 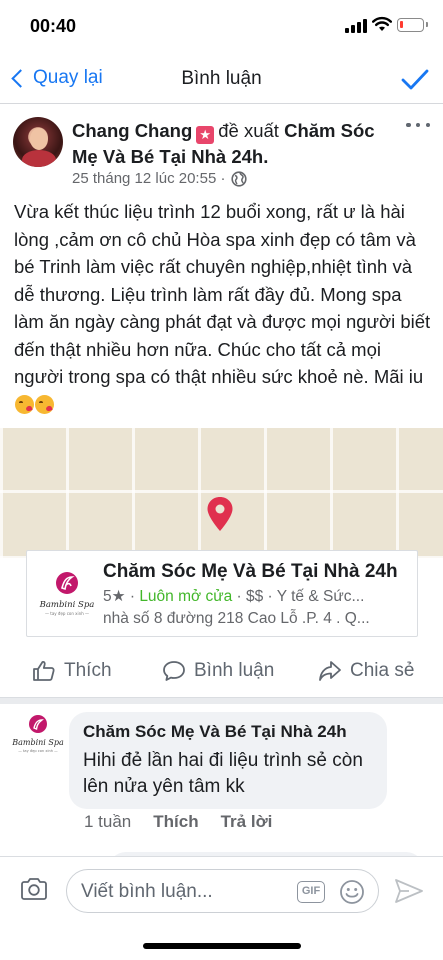 I want to click on chevron-left-icon, so click(x=20, y=78).